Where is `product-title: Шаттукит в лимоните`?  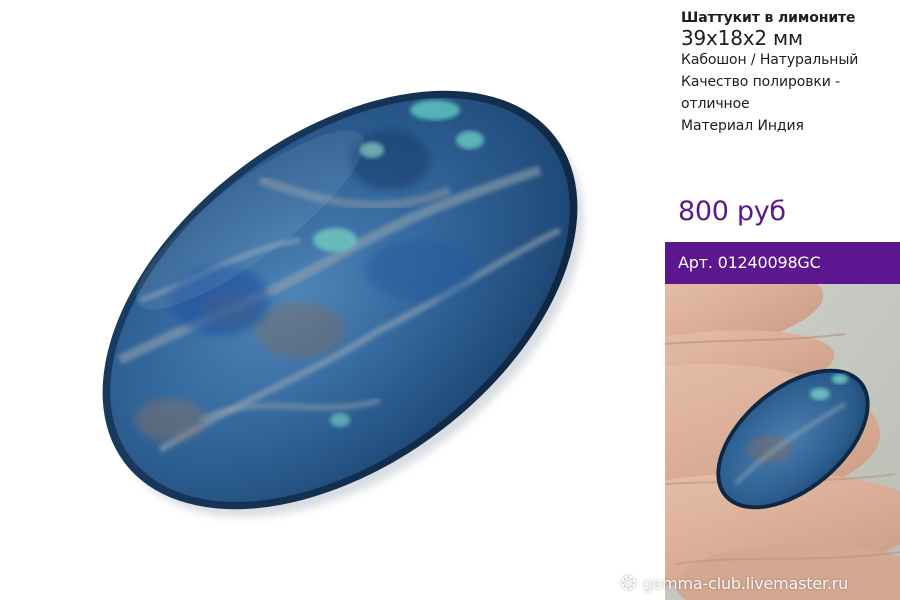 product-title: Шаттукит в лимоните is located at coordinates (768, 18).